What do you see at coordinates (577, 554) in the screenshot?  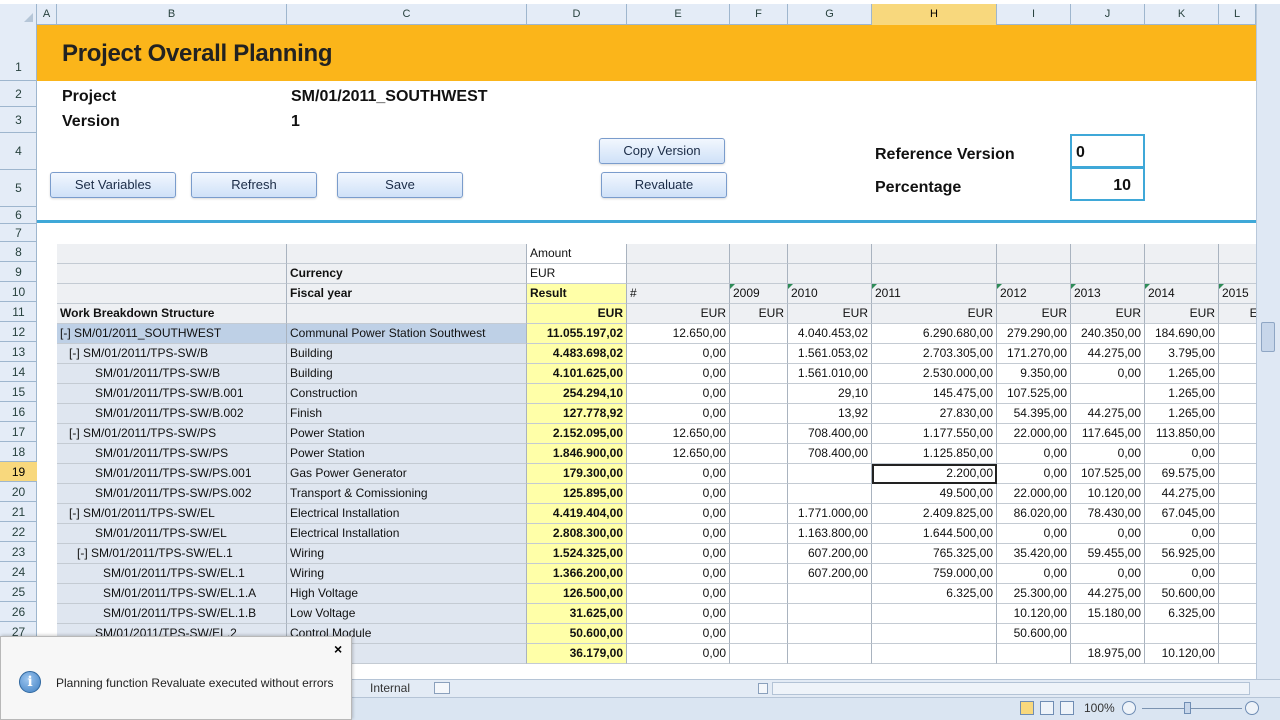 I see `result-cell: 1.524.325,00` at bounding box center [577, 554].